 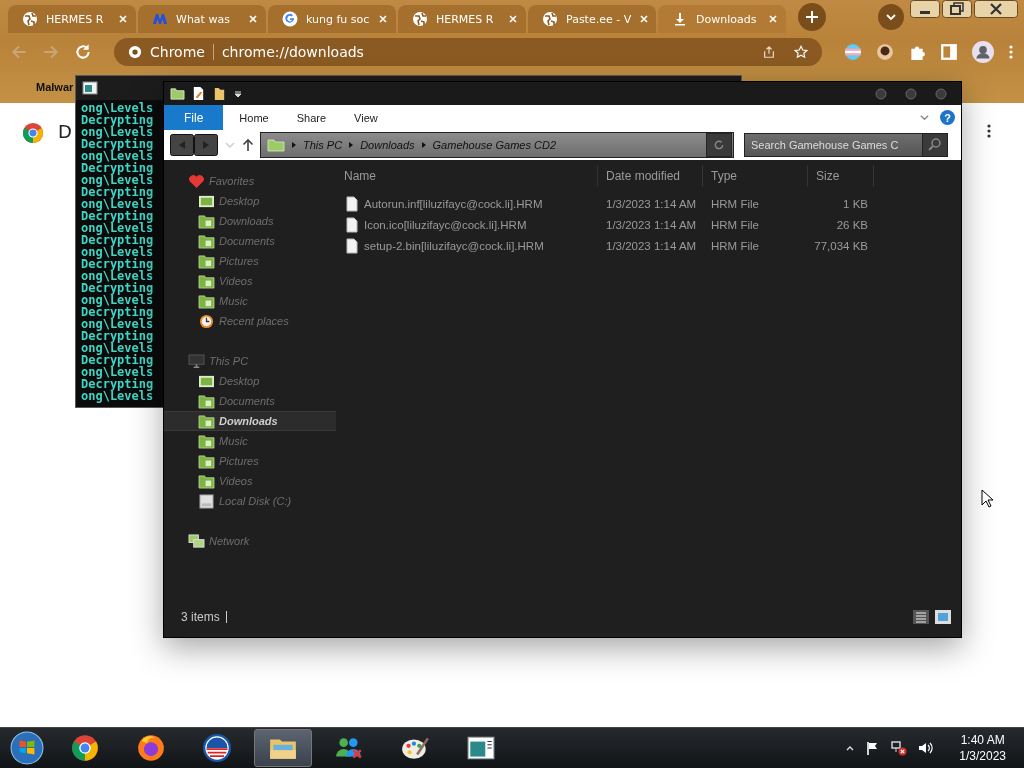 What do you see at coordinates (352, 245) in the screenshot?
I see `file-icon` at bounding box center [352, 245].